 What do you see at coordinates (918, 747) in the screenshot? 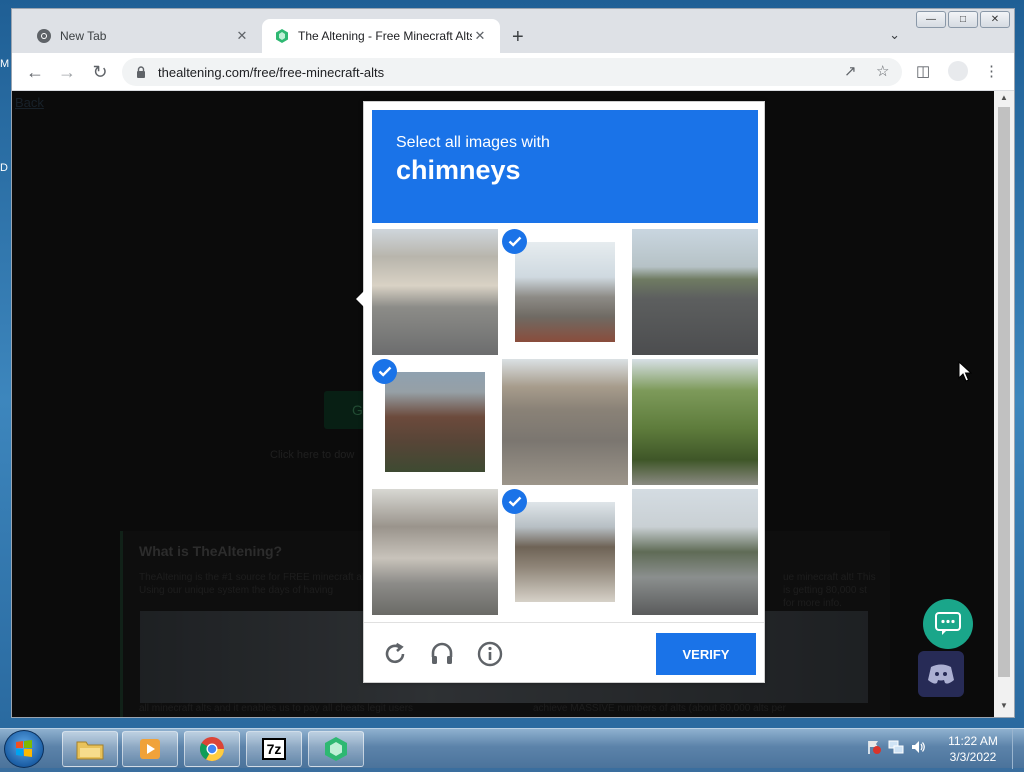
I see `volume-icon` at bounding box center [918, 747].